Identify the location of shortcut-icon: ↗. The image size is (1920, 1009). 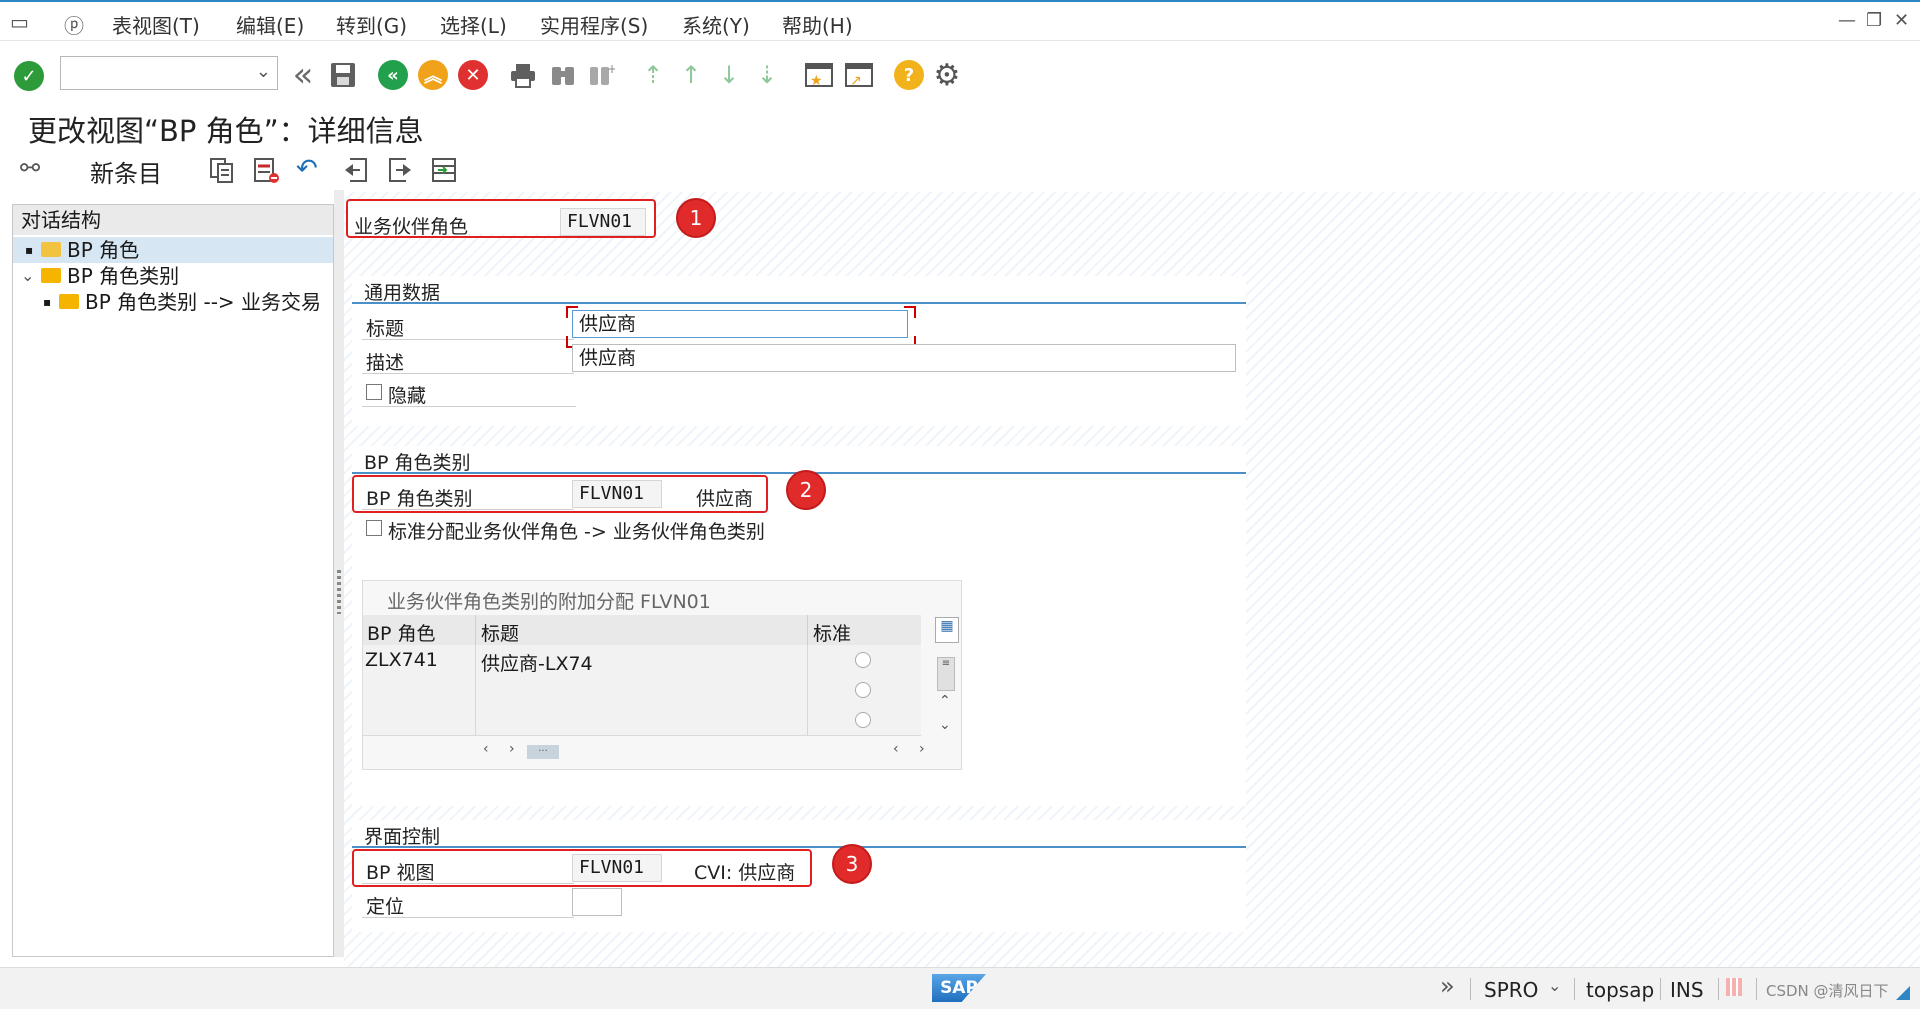
(859, 75).